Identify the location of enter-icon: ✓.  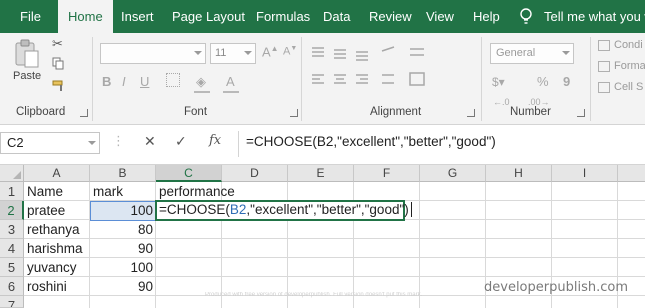
(181, 141).